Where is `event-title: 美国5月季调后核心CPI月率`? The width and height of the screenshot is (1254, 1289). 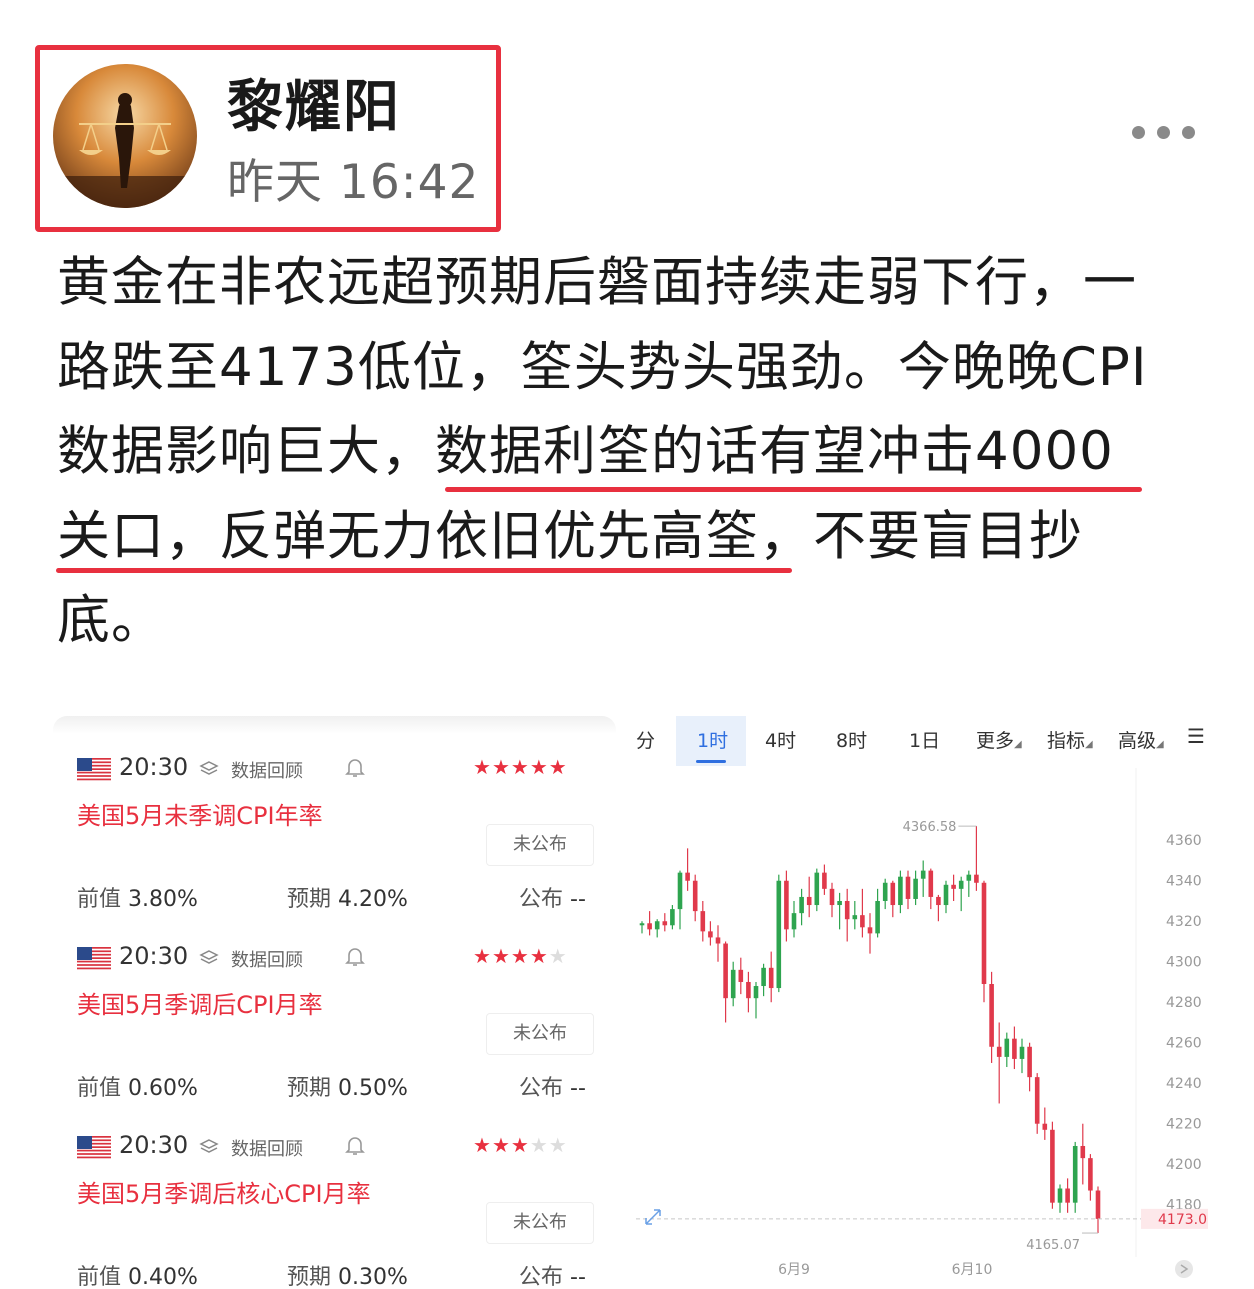
event-title: 美国5月季调后核心CPI月率 is located at coordinates (224, 1191).